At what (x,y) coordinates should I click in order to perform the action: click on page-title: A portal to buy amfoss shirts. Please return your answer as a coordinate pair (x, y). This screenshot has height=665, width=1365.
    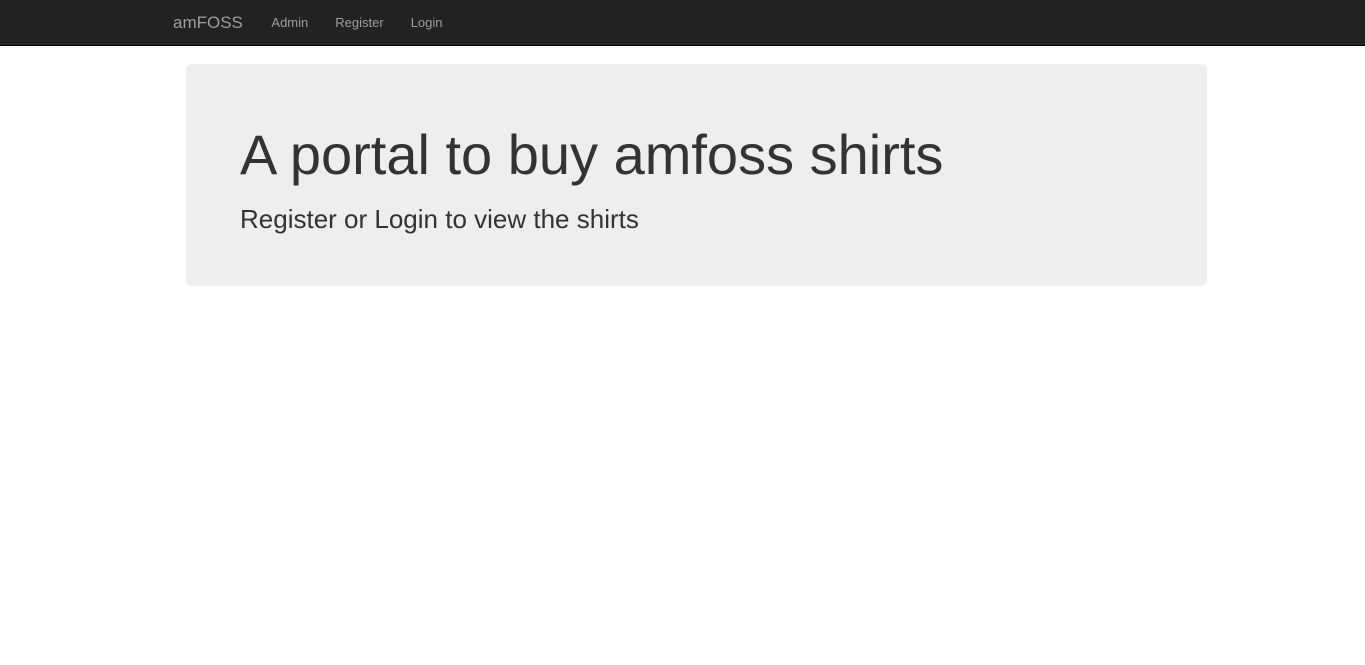
    Looking at the image, I should click on (592, 154).